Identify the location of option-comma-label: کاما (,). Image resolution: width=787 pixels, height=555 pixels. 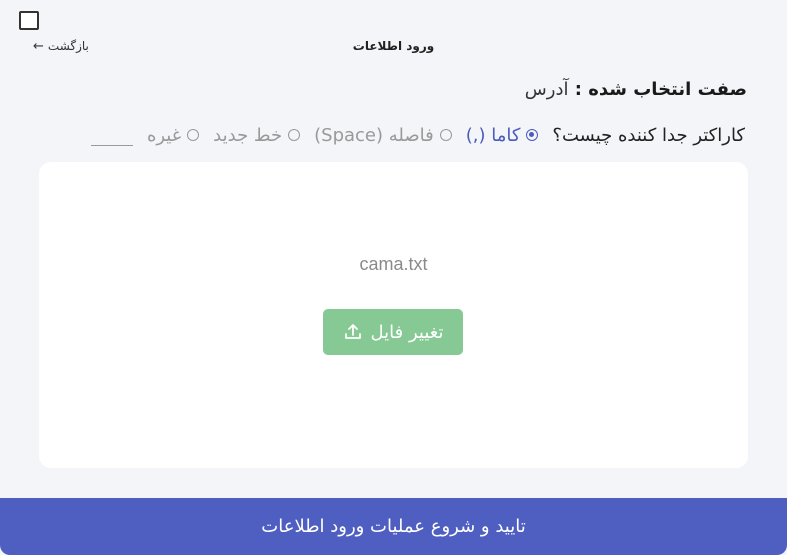
(493, 135).